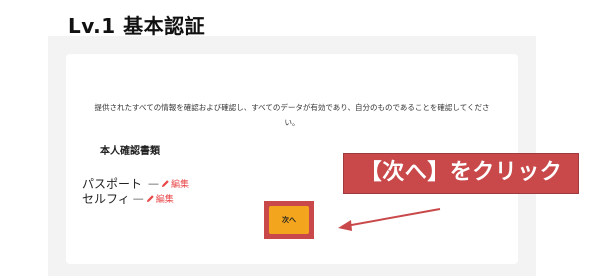  What do you see at coordinates (130, 151) in the screenshot?
I see `section-heading-identity-documents: 本人確認書類` at bounding box center [130, 151].